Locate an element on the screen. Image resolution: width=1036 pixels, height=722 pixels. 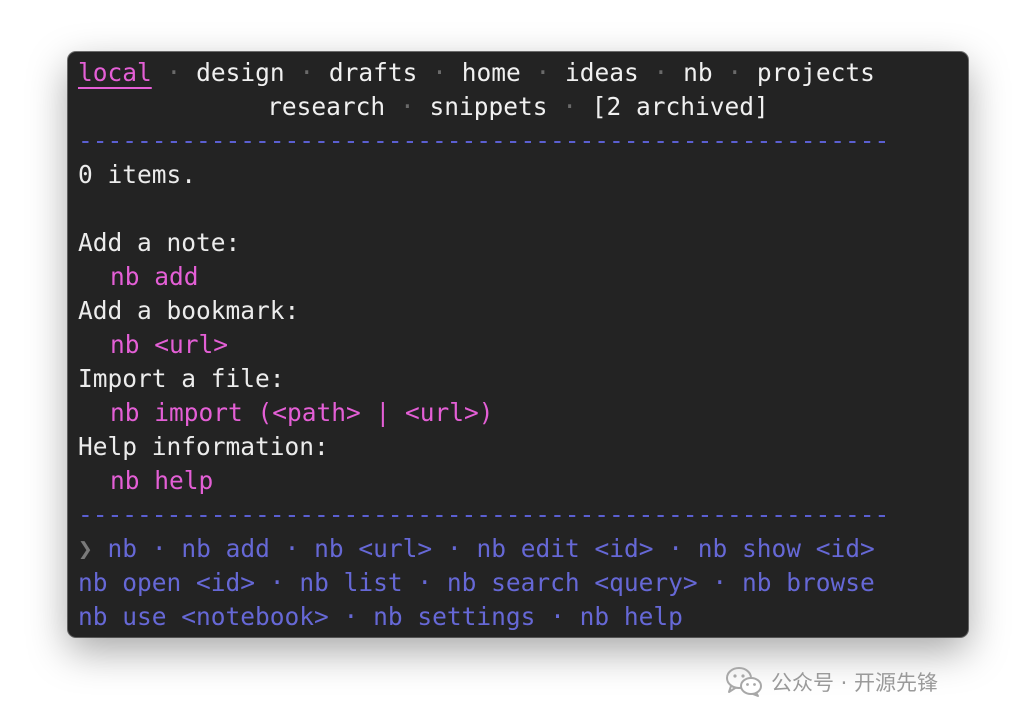
add-note-label: Add a note: is located at coordinates (159, 242).